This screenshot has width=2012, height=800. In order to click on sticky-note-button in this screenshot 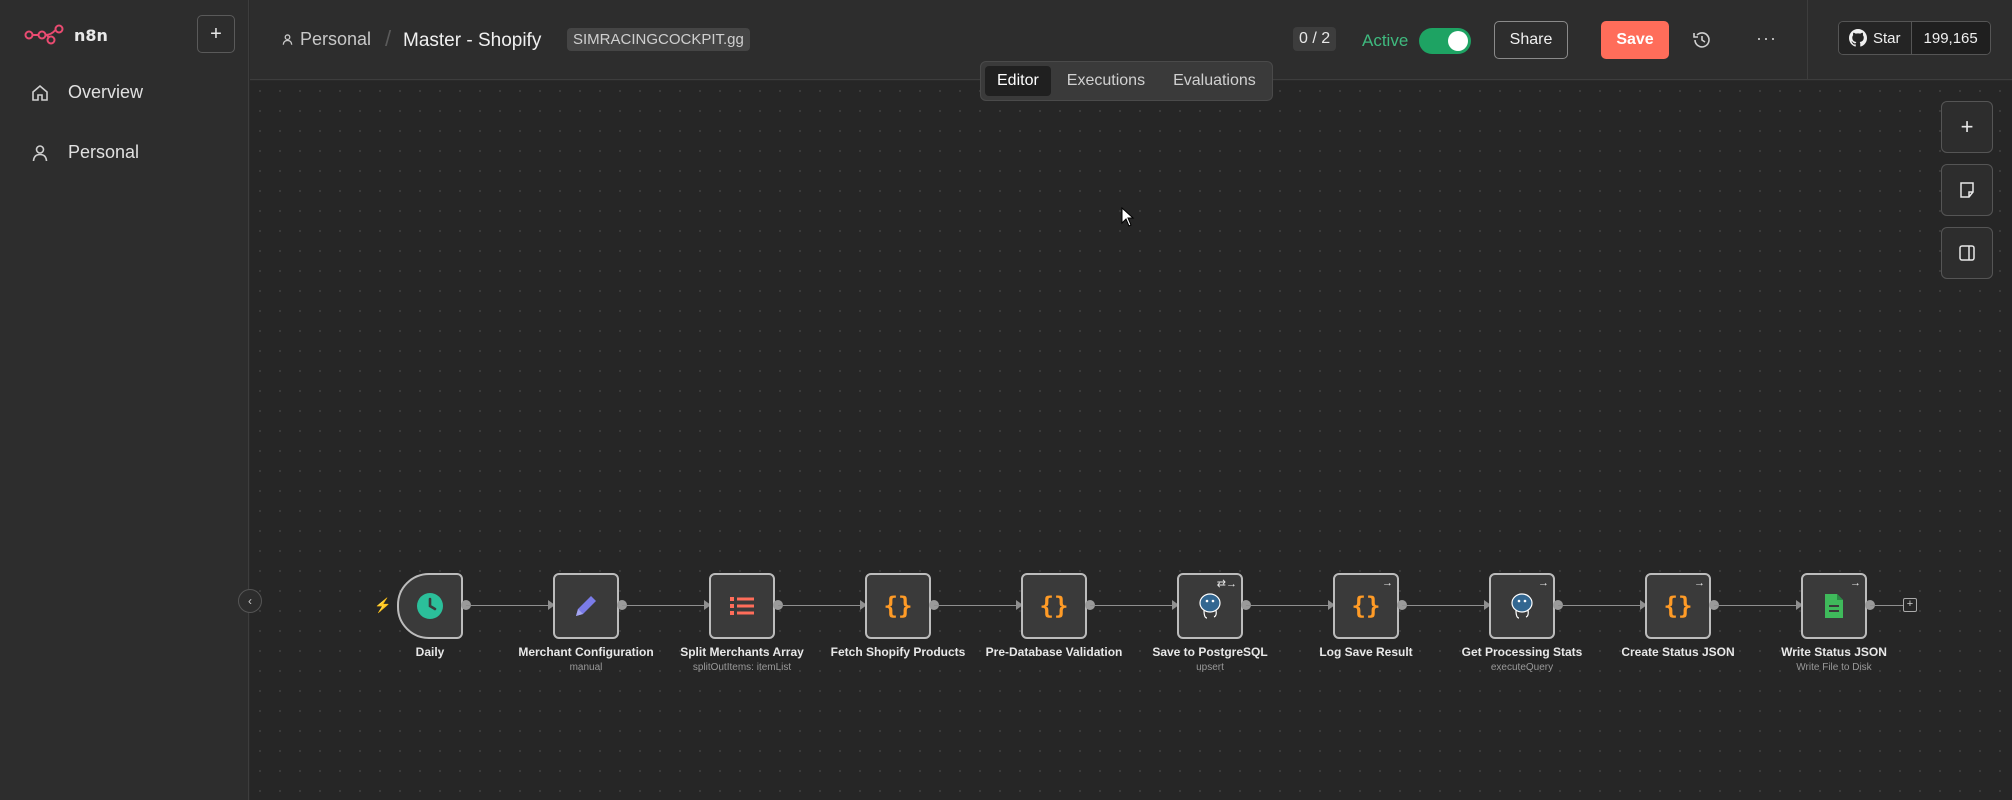, I will do `click(1967, 190)`.